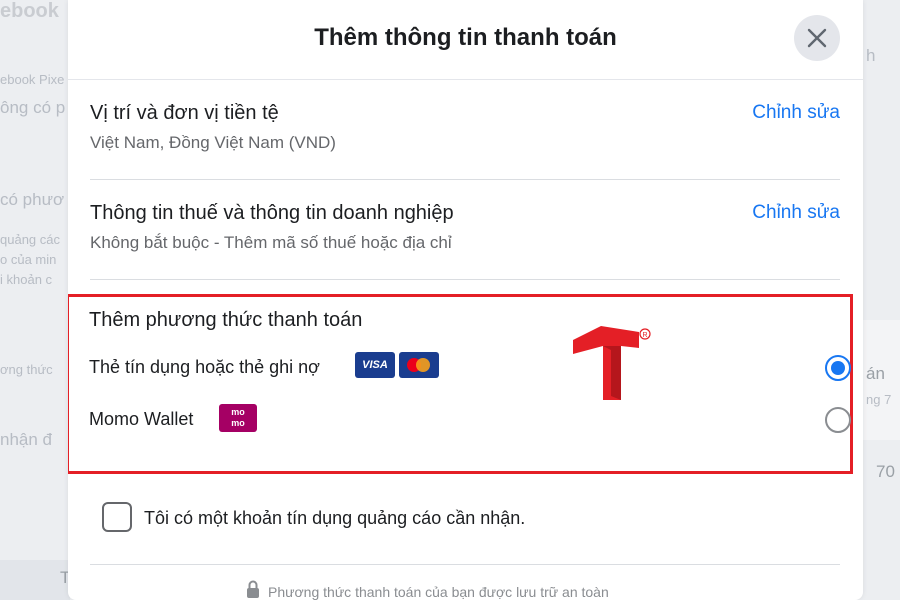 The width and height of the screenshot is (900, 600). Describe the element at coordinates (184, 113) in the screenshot. I see `section-title: Vị trí và đơn vị tiền tệ` at that location.